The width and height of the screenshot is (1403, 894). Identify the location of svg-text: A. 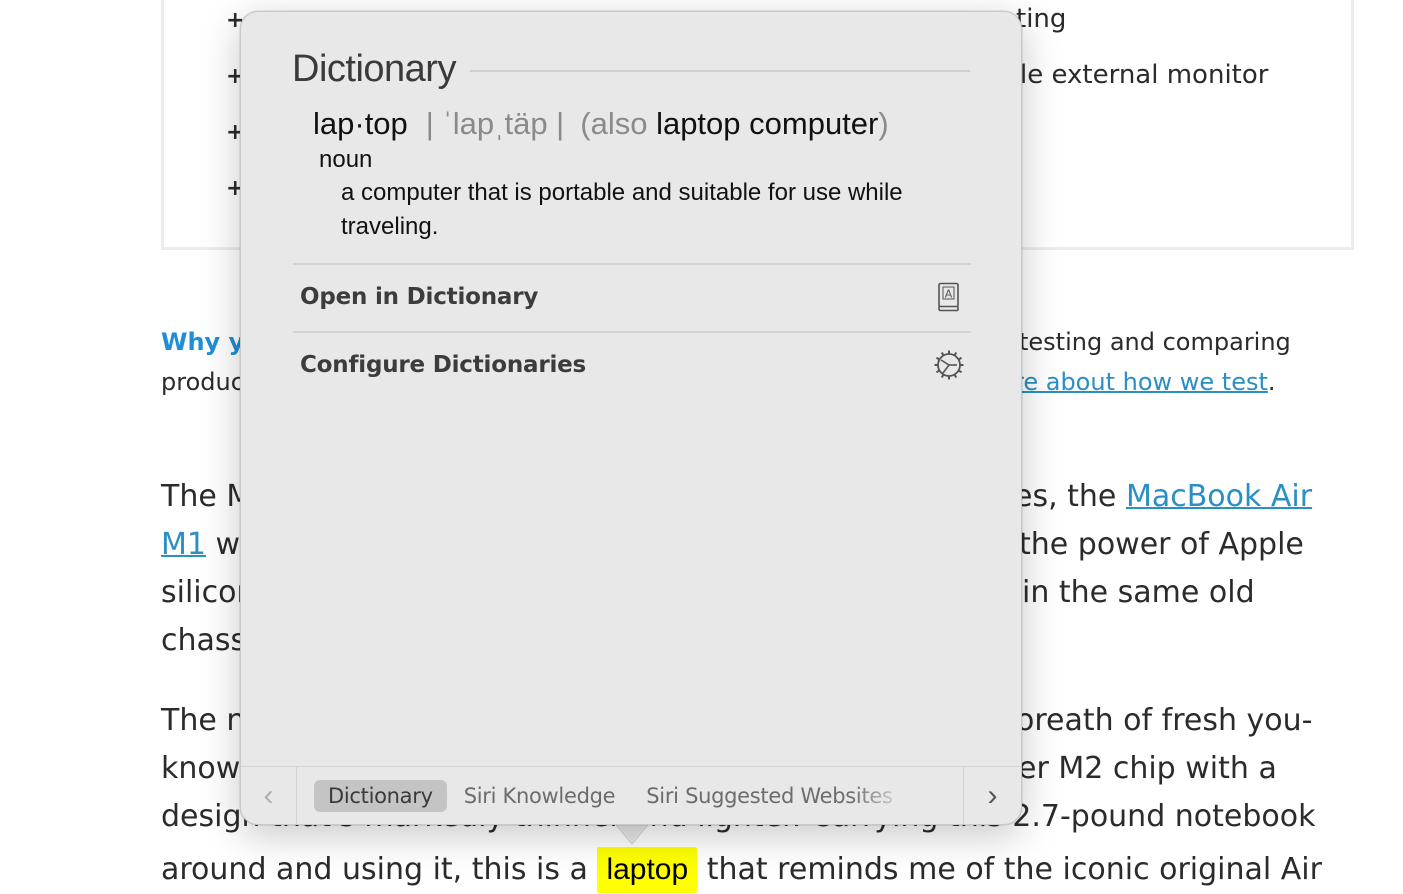
(949, 294).